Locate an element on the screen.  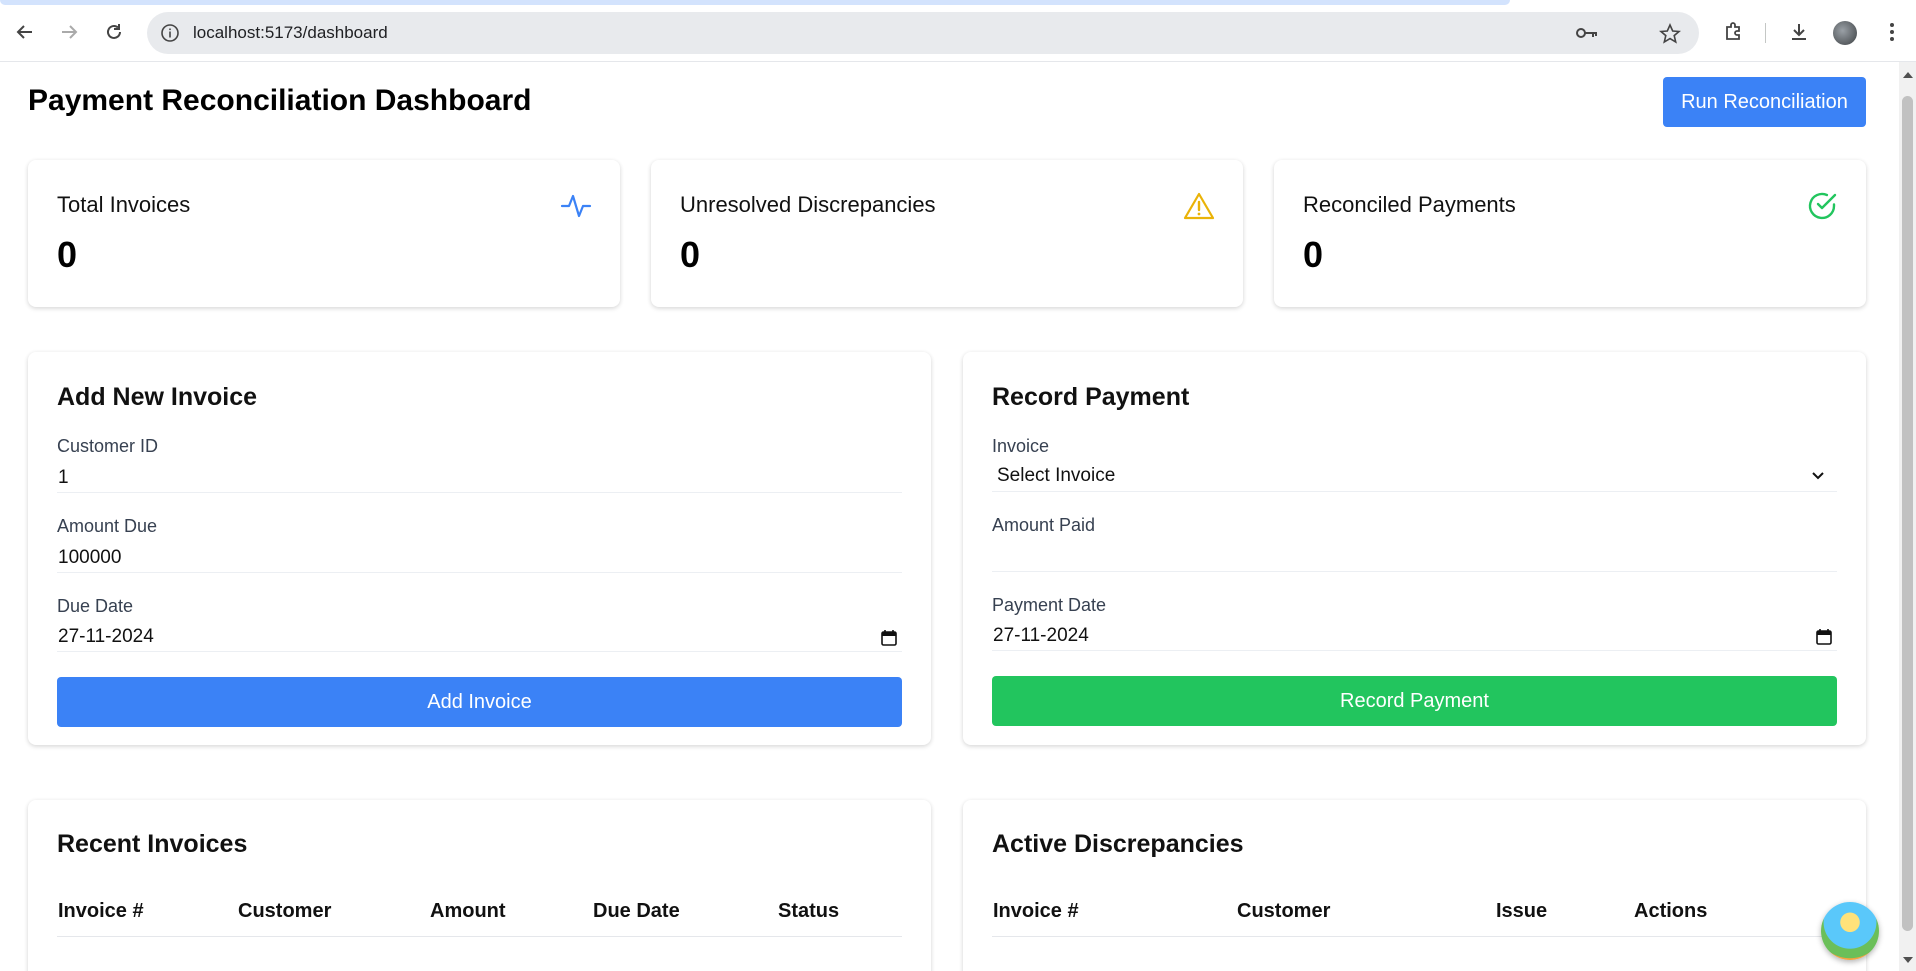
due-date-value: 27-11-2024 is located at coordinates (106, 636).